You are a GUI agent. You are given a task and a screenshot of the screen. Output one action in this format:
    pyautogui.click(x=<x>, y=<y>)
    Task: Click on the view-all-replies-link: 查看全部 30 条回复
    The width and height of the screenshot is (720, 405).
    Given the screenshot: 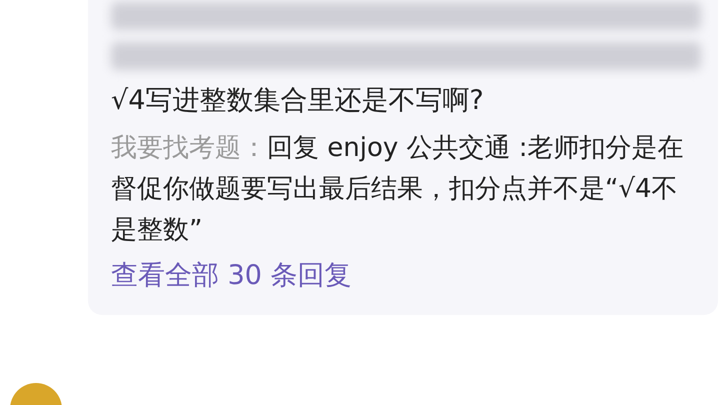 What is the action you would take?
    pyautogui.click(x=231, y=276)
    